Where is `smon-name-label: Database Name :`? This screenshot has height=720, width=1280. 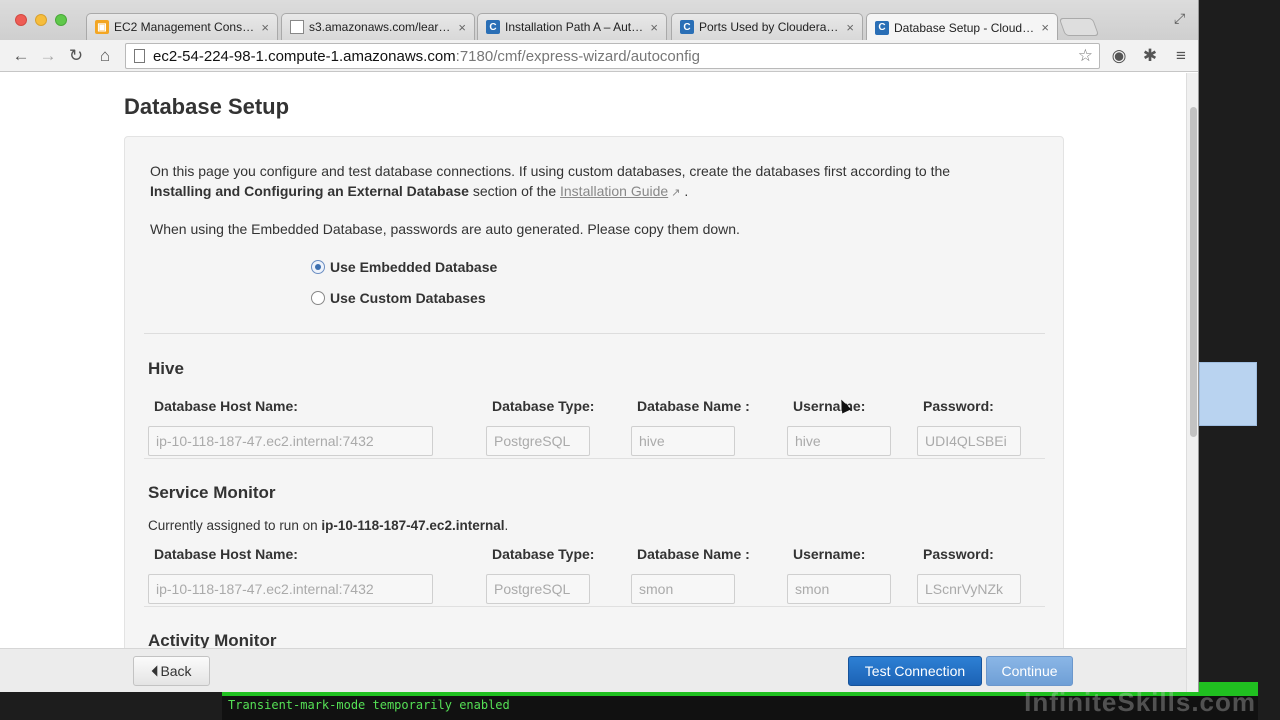 smon-name-label: Database Name : is located at coordinates (693, 554).